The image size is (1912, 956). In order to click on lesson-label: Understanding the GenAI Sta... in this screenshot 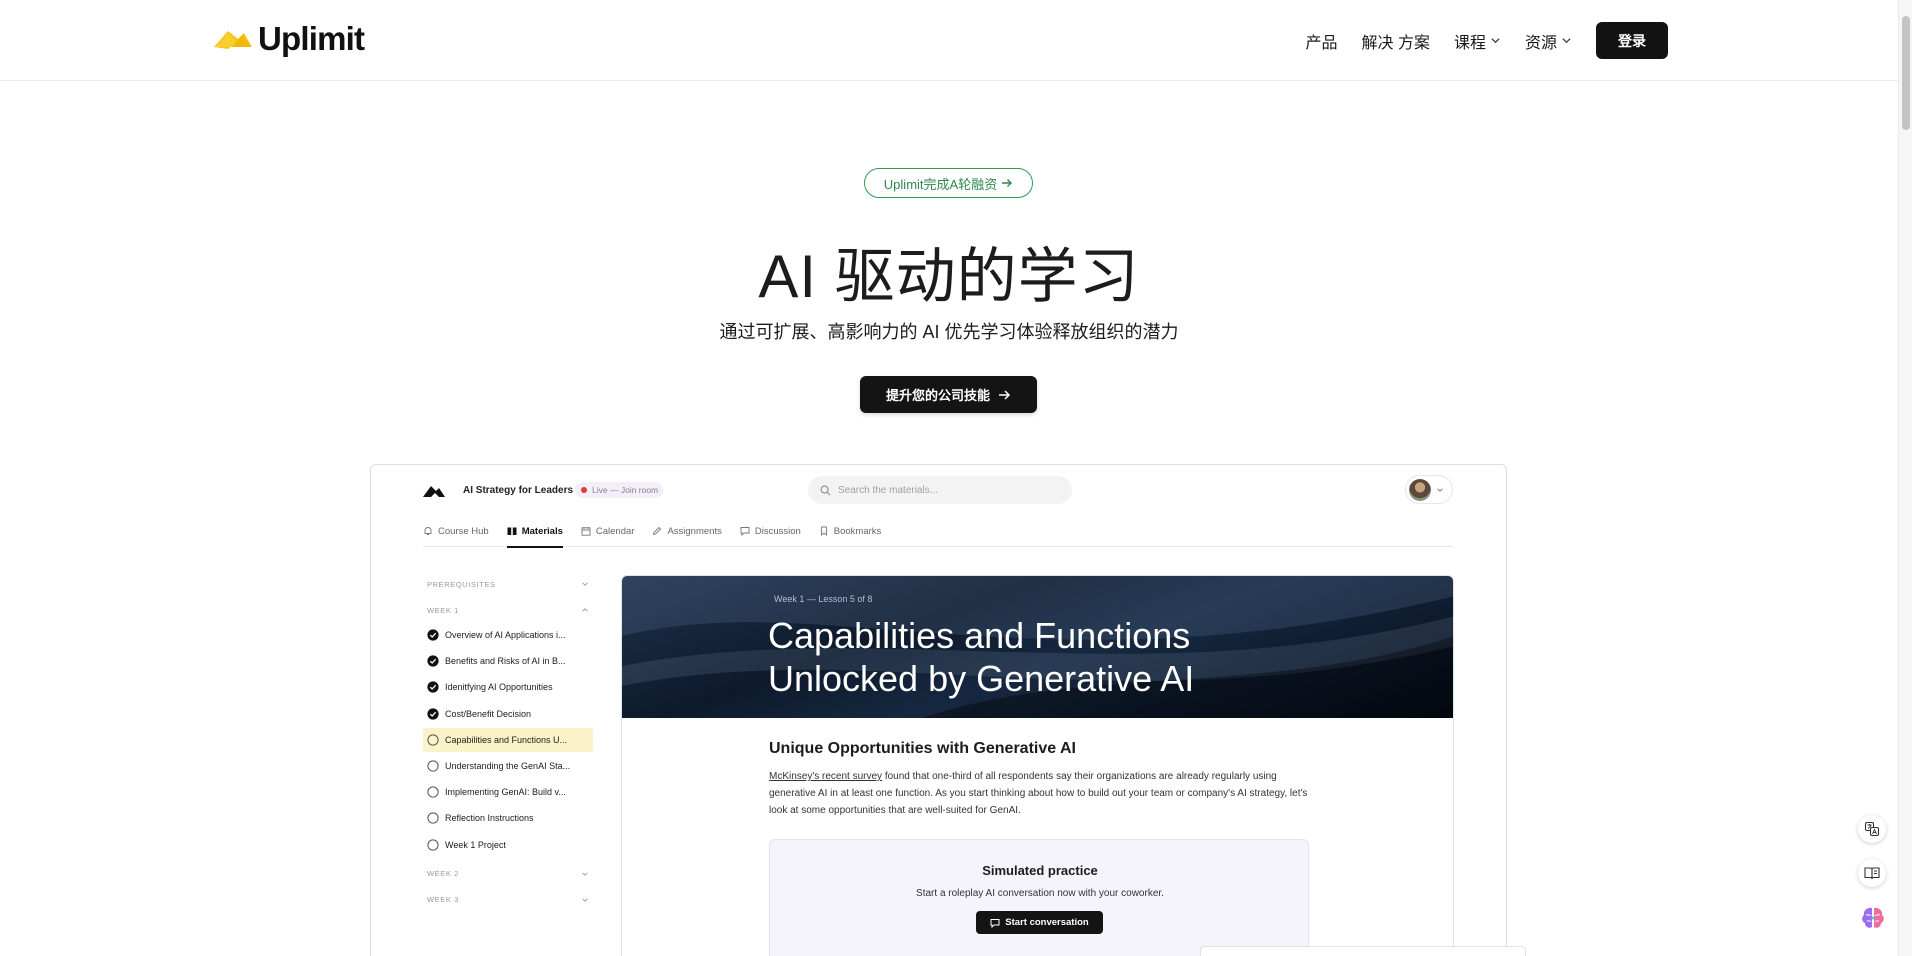, I will do `click(508, 765)`.